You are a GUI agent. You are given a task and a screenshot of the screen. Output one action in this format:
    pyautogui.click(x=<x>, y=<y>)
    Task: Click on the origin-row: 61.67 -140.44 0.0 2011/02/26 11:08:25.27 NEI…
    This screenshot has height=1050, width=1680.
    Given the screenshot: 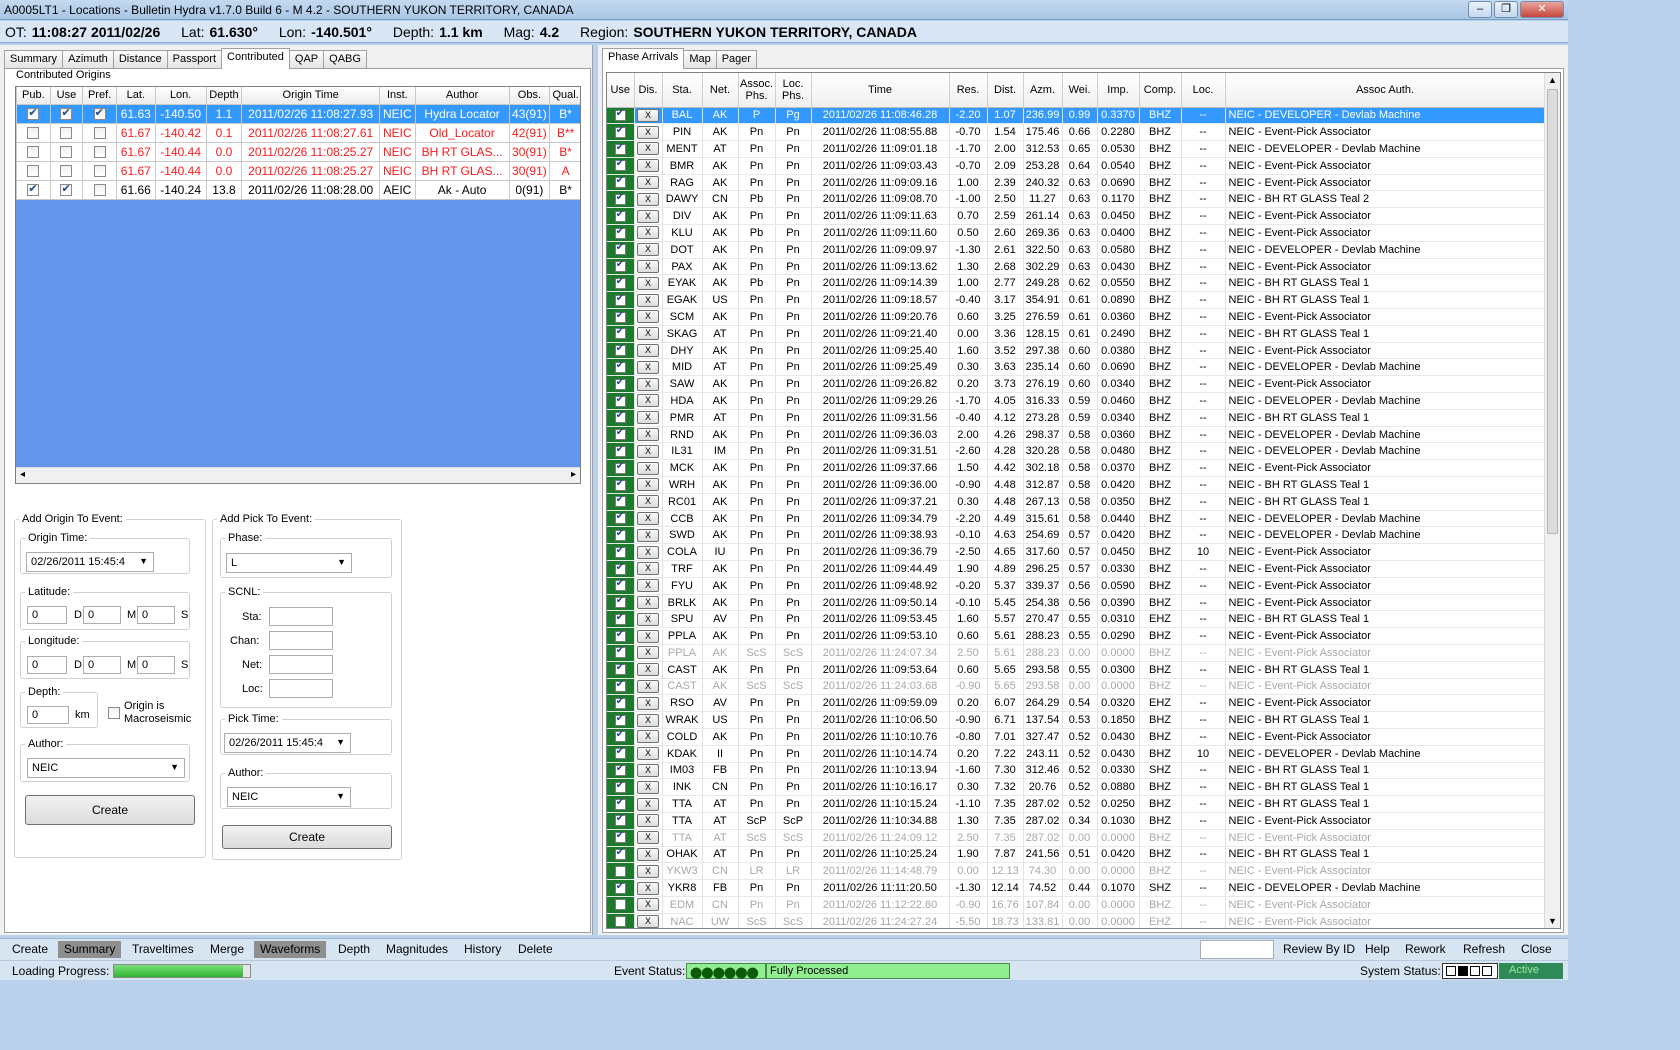 What is the action you would take?
    pyautogui.click(x=298, y=151)
    